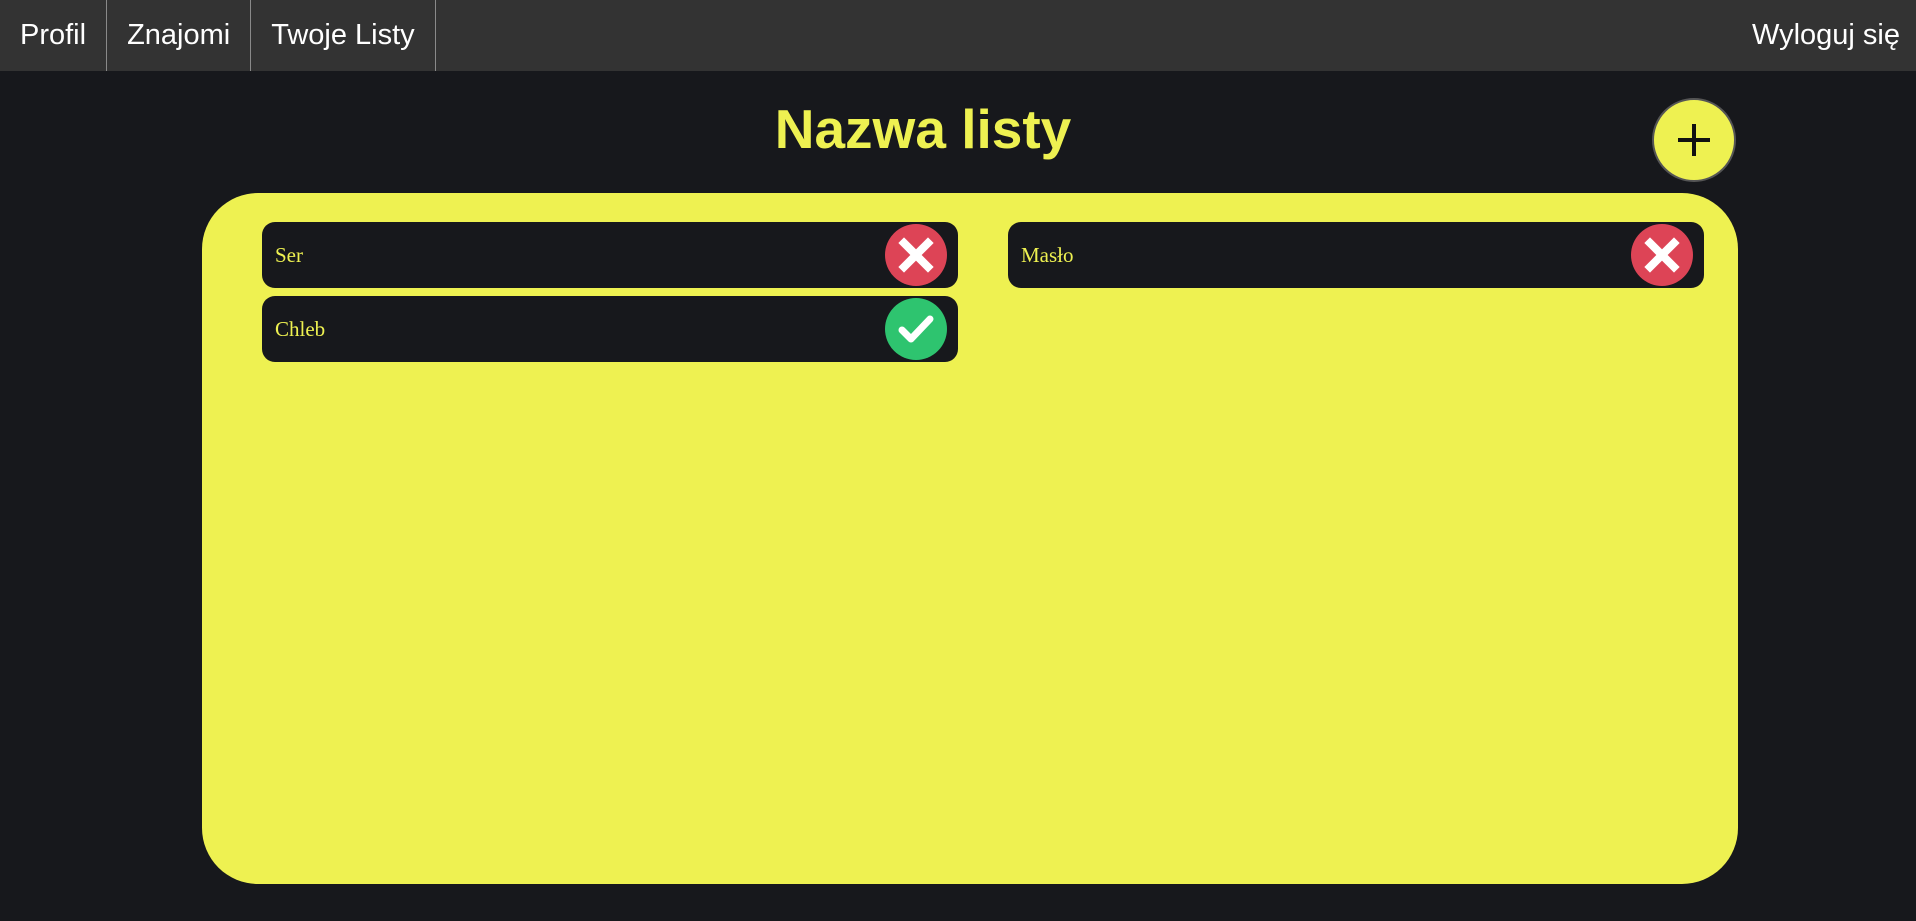  I want to click on logout-link: Wyloguj się, so click(1834, 35).